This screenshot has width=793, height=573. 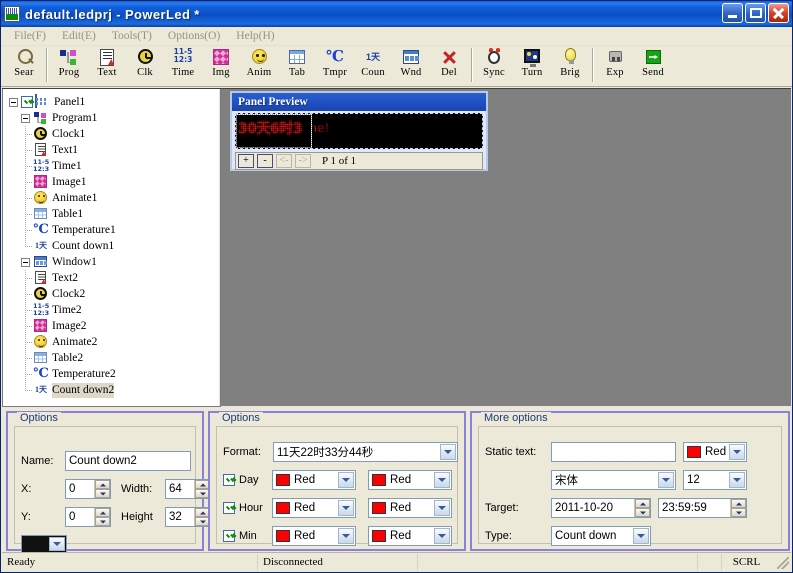 I want to click on type-combo: Count down, so click(x=601, y=536).